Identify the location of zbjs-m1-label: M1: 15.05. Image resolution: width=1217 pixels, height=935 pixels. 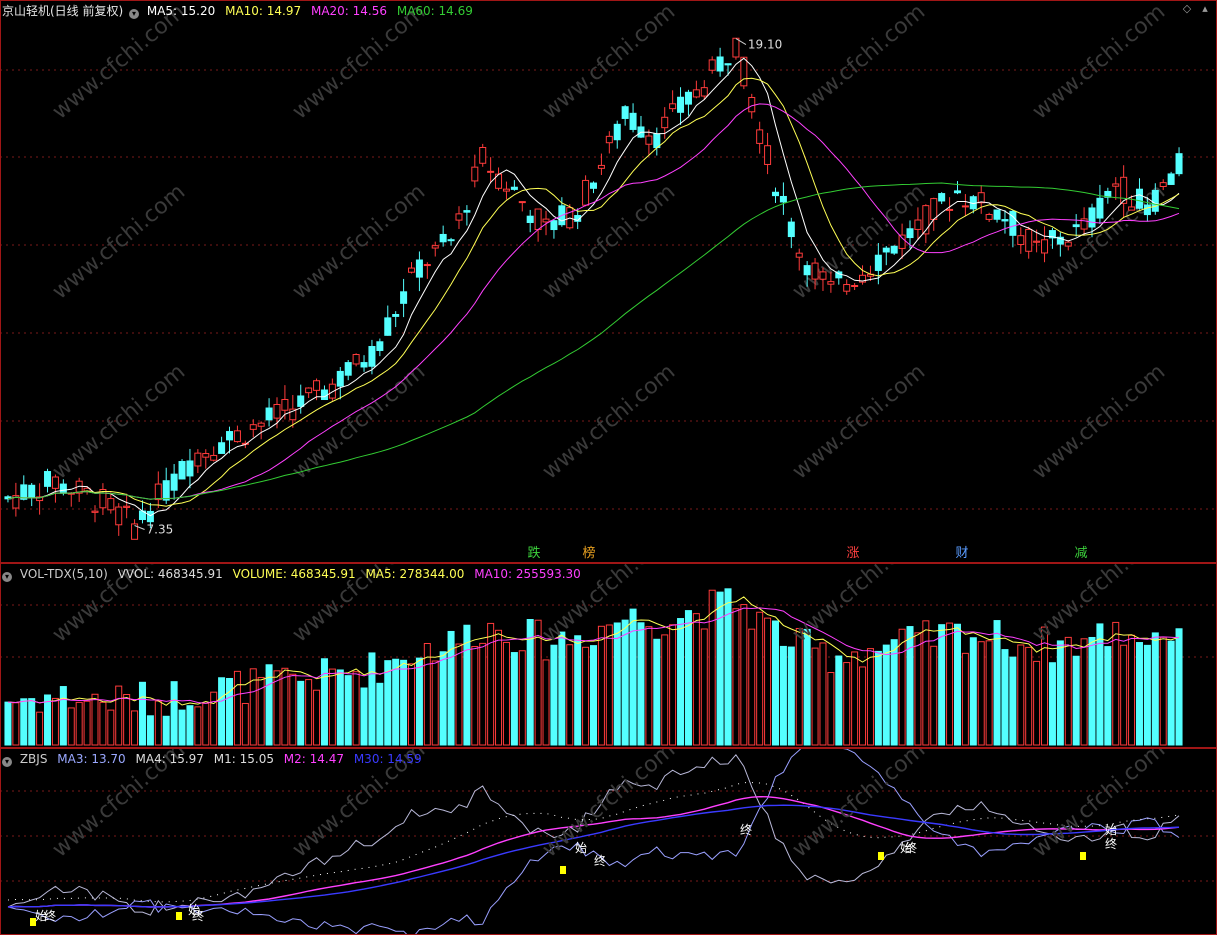
(243, 759).